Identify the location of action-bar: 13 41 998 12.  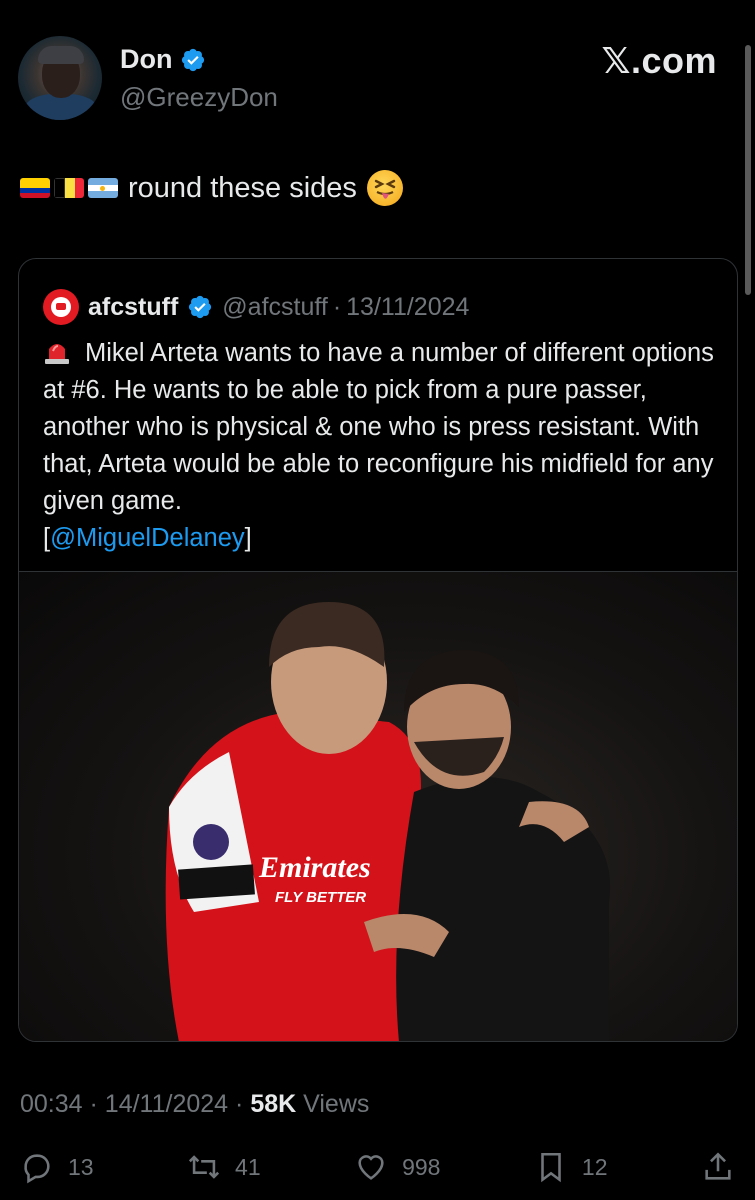
(377, 1167).